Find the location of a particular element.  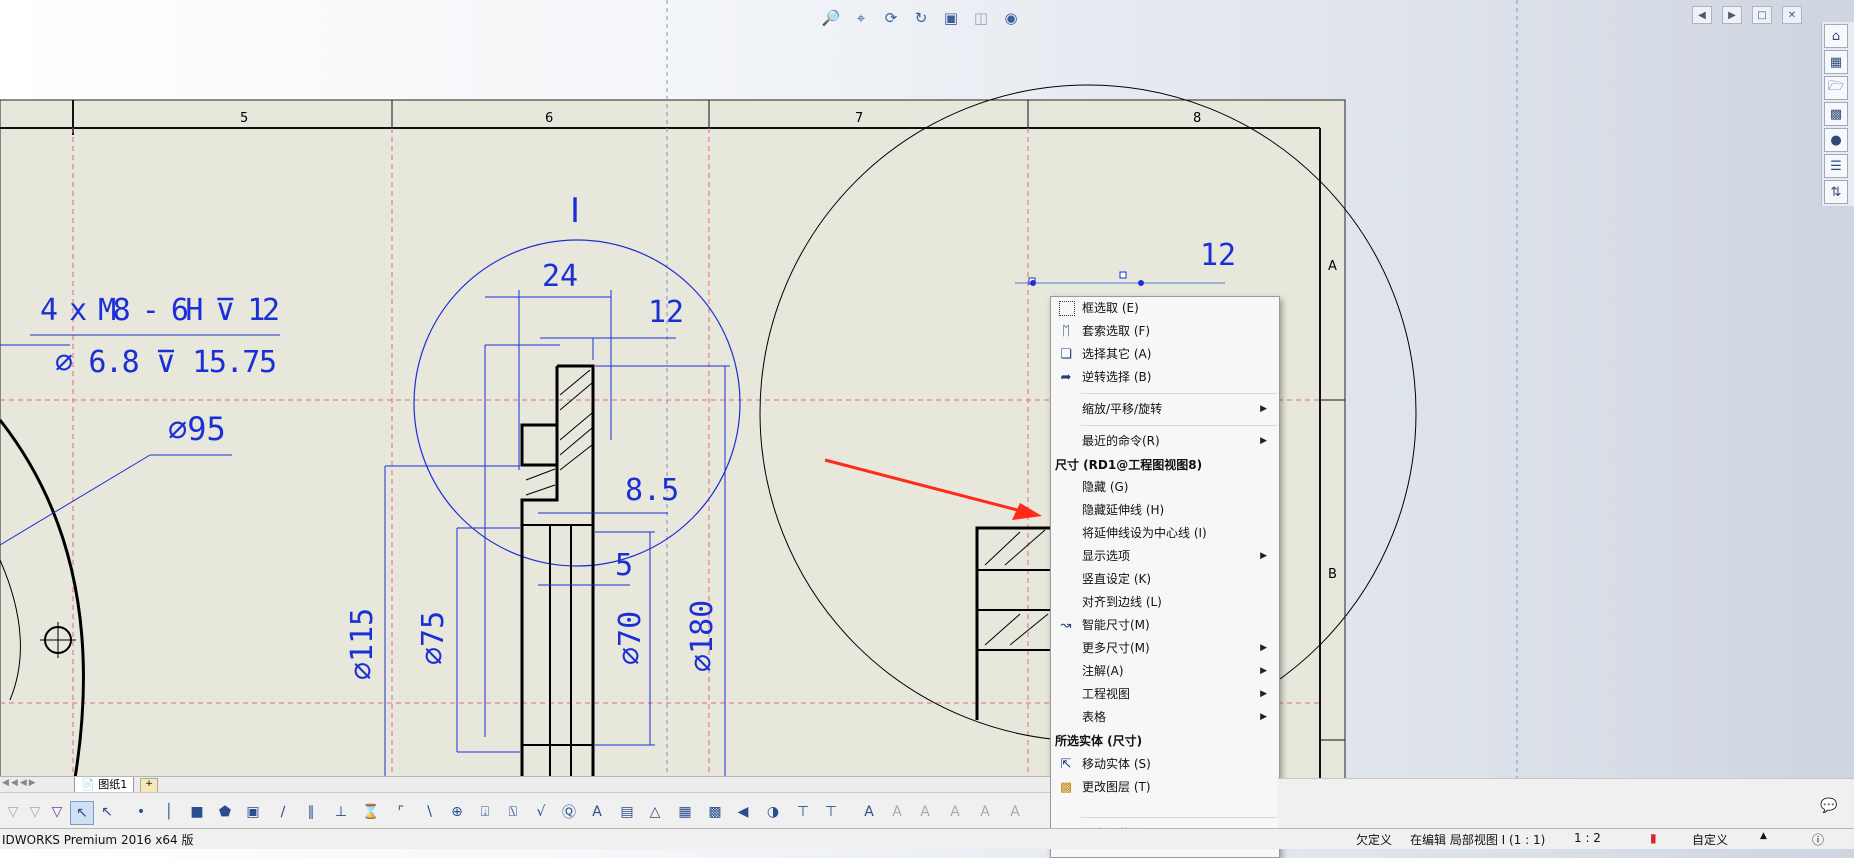

zoom-fit-icon: 🔎 is located at coordinates (831, 18).